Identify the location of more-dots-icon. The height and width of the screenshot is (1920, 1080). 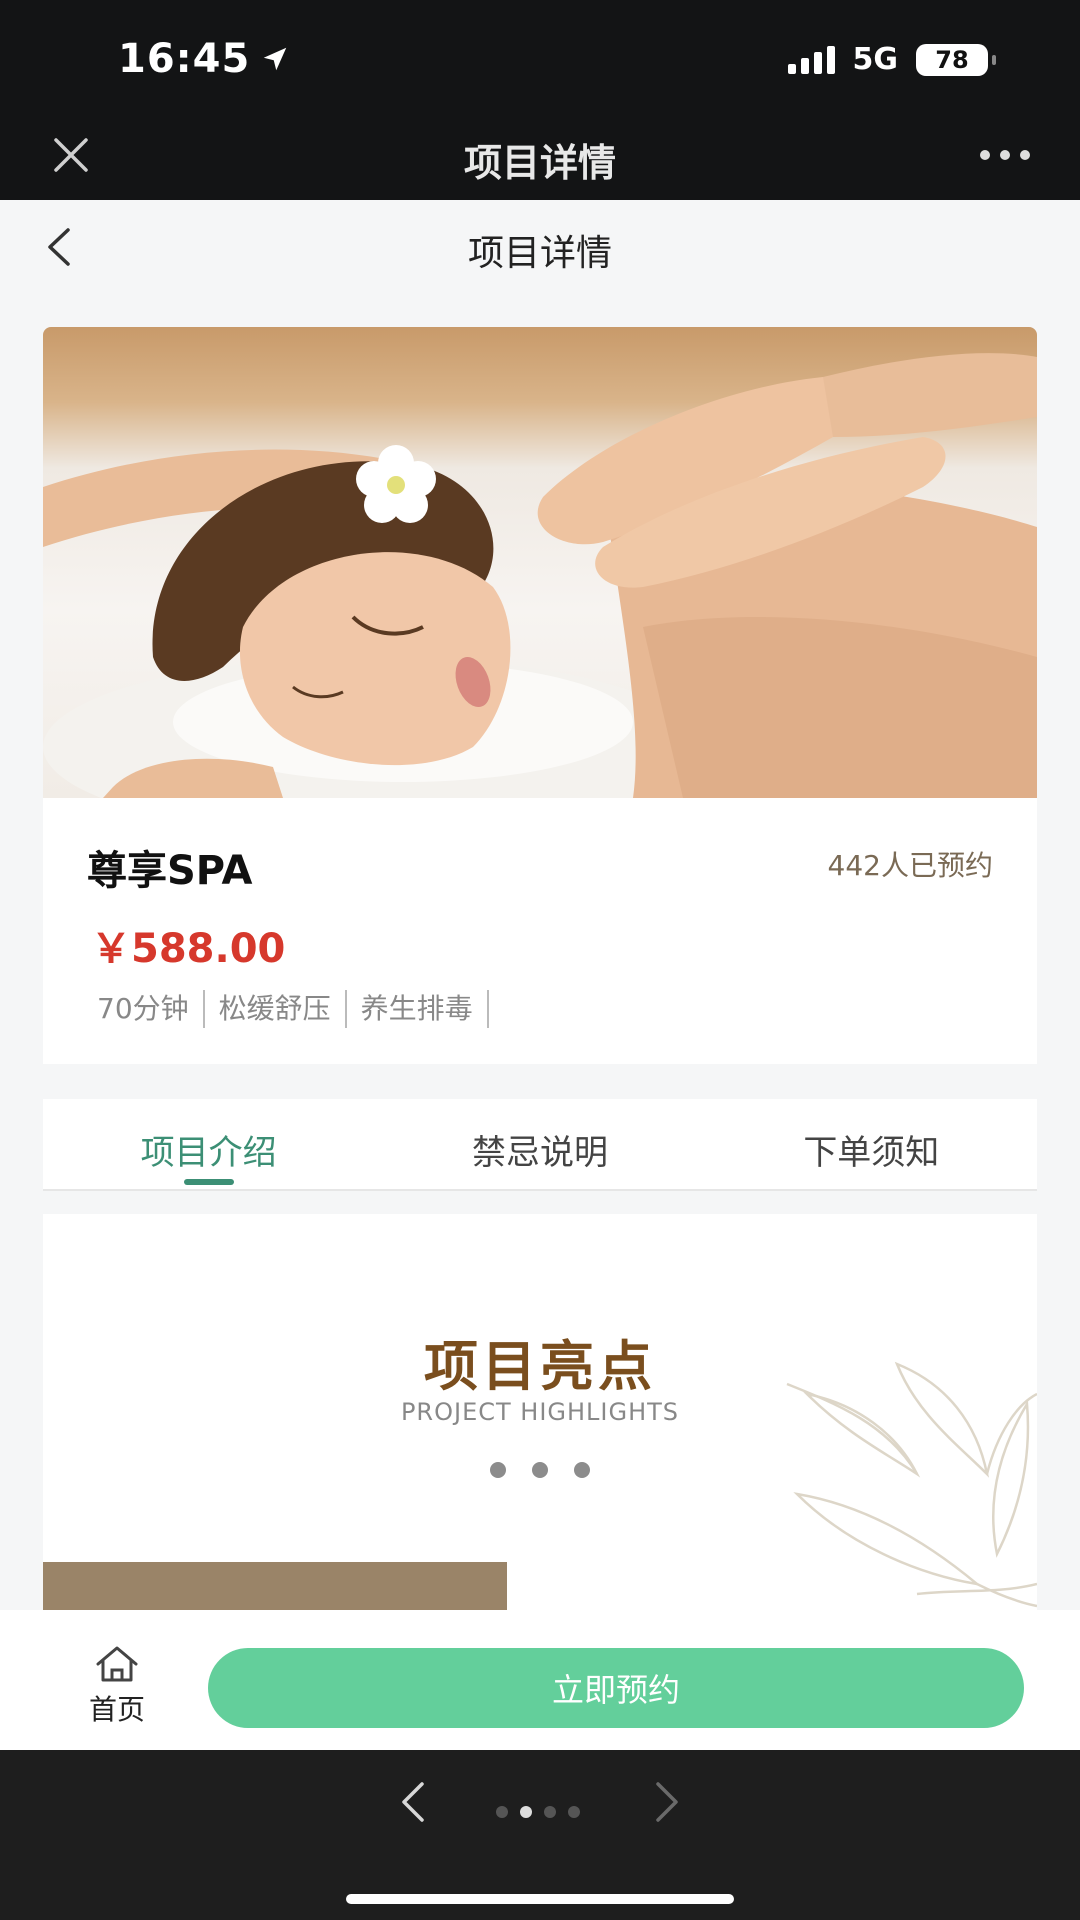
(1005, 155).